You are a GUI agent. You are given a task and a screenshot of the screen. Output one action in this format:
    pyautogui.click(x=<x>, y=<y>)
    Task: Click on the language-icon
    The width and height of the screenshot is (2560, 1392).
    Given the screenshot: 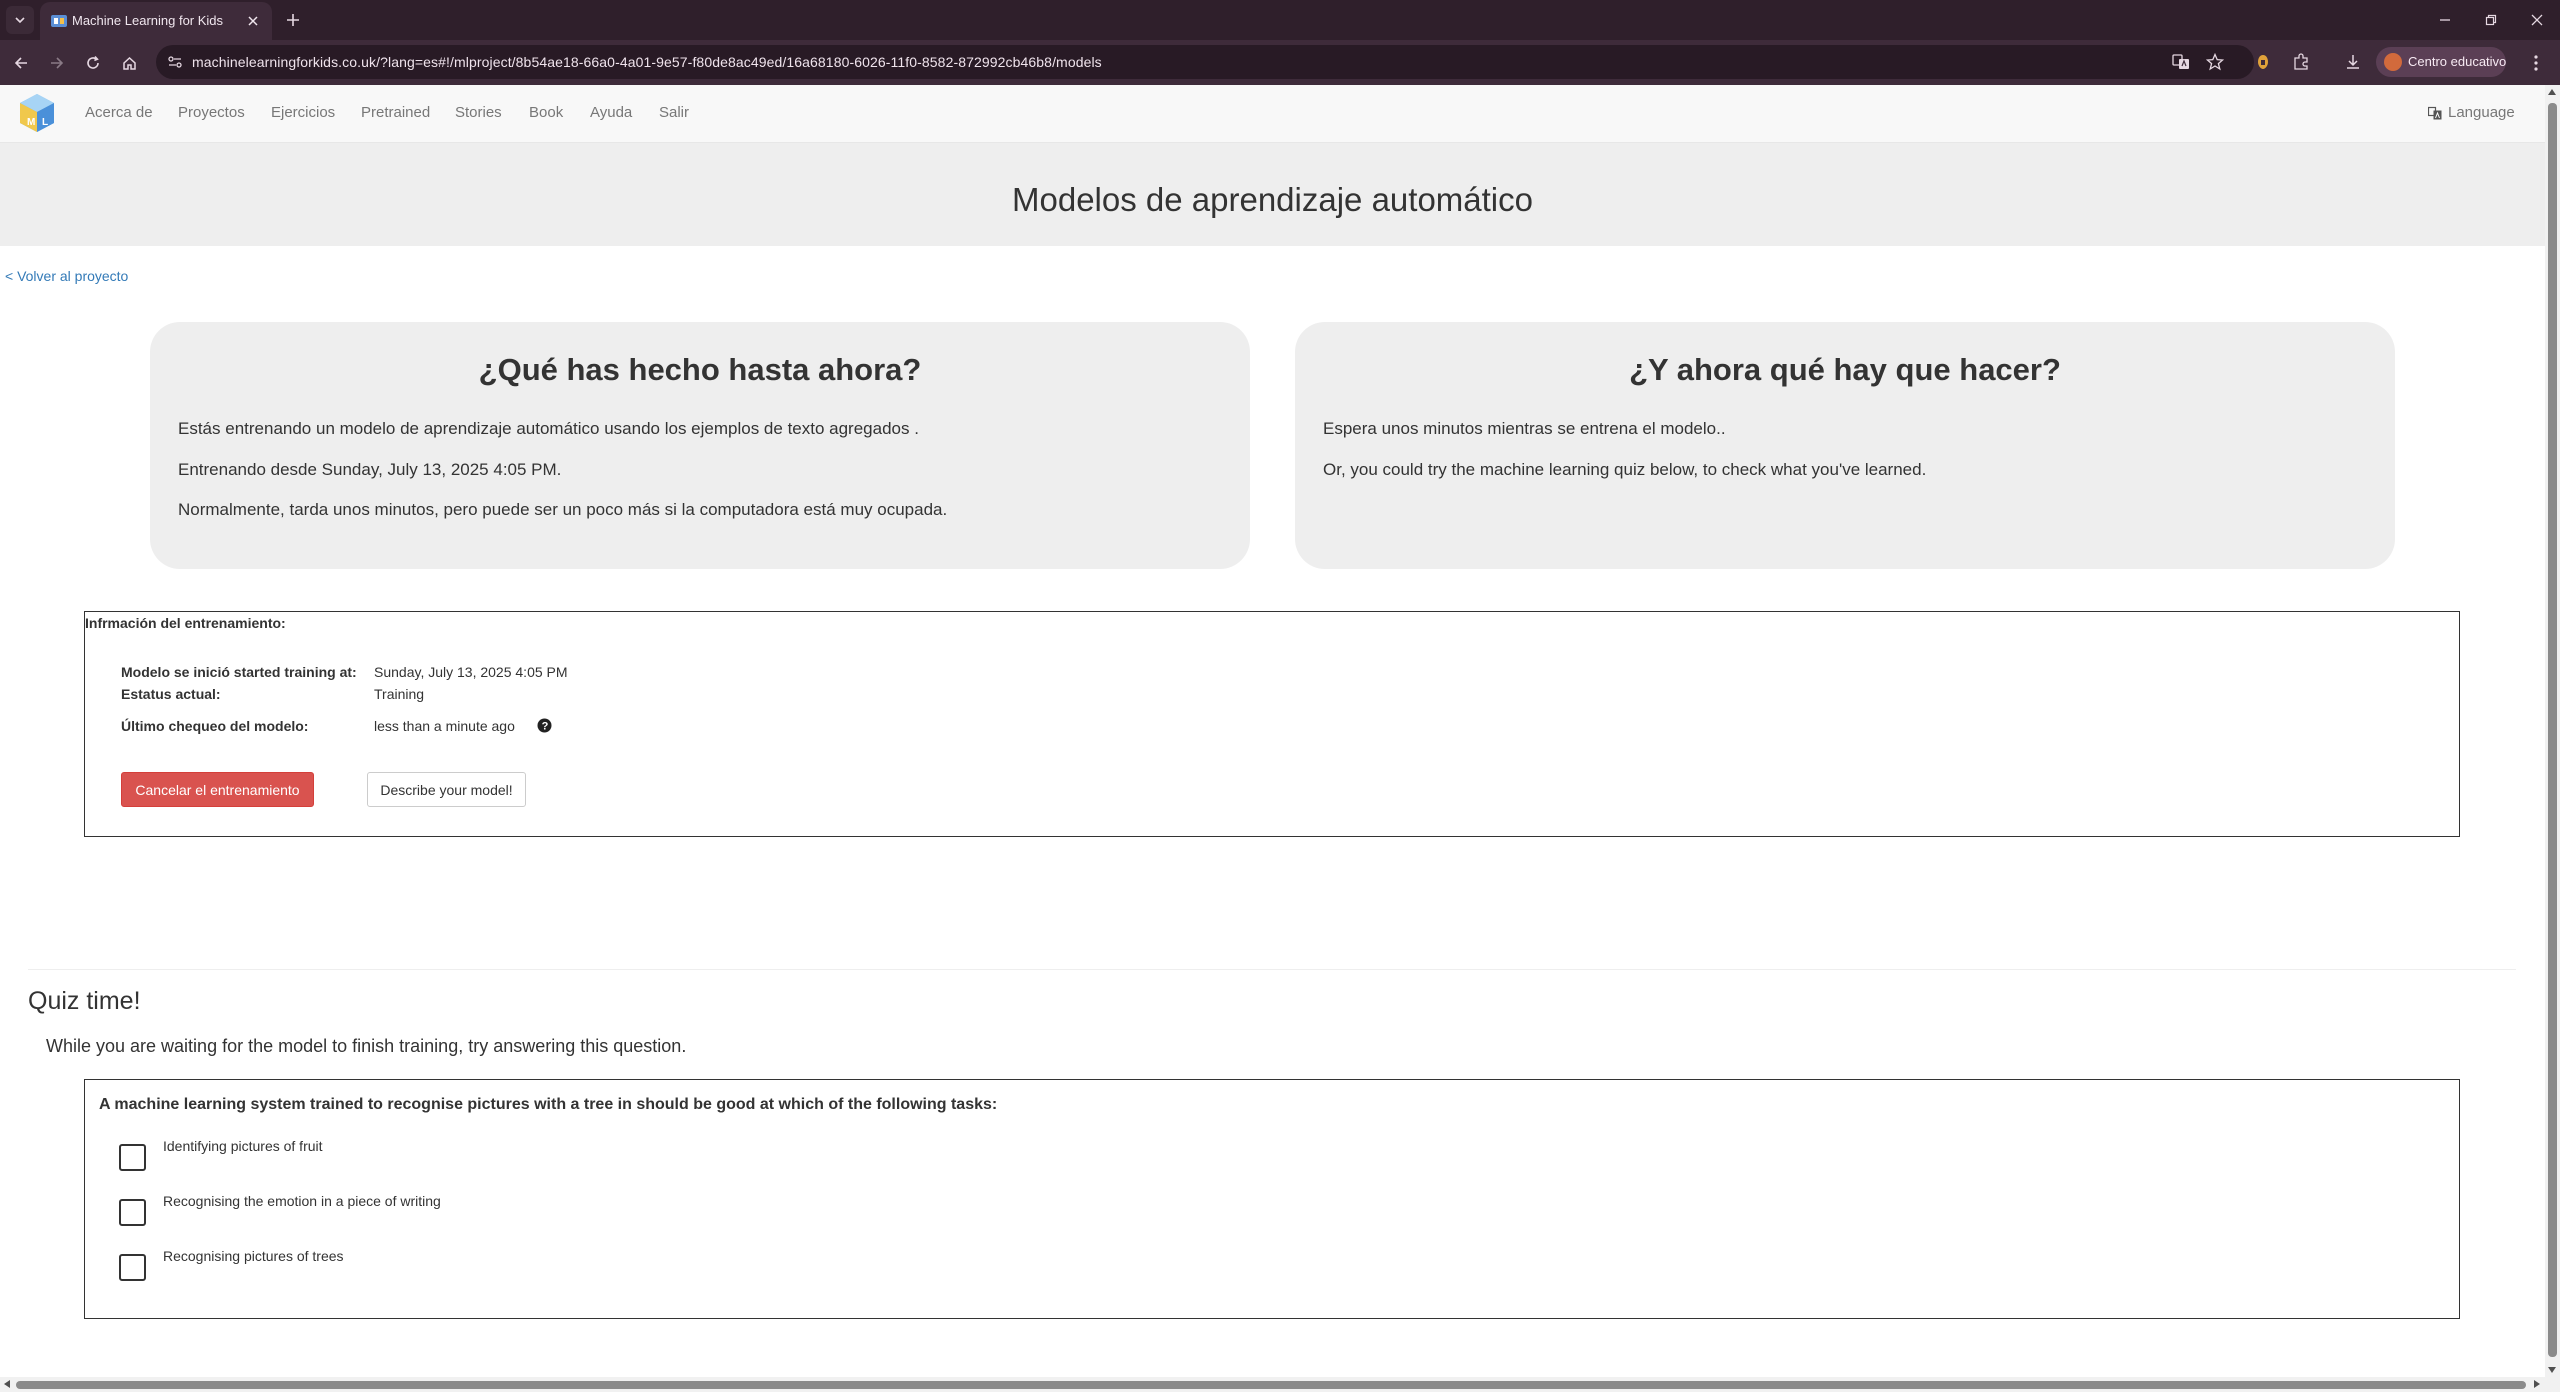 What is the action you would take?
    pyautogui.click(x=2435, y=112)
    